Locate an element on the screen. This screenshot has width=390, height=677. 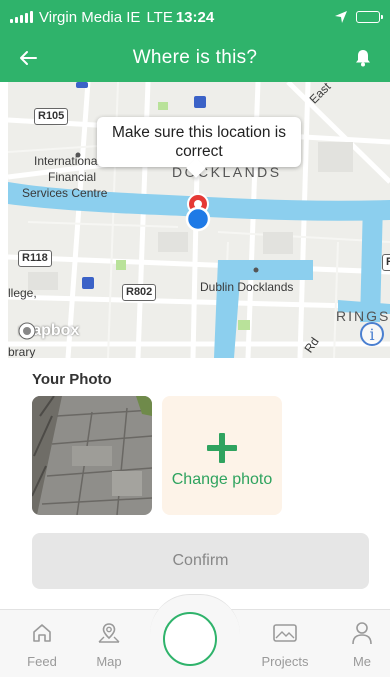
change-photo-label: Change photo is located at coordinates (222, 479).